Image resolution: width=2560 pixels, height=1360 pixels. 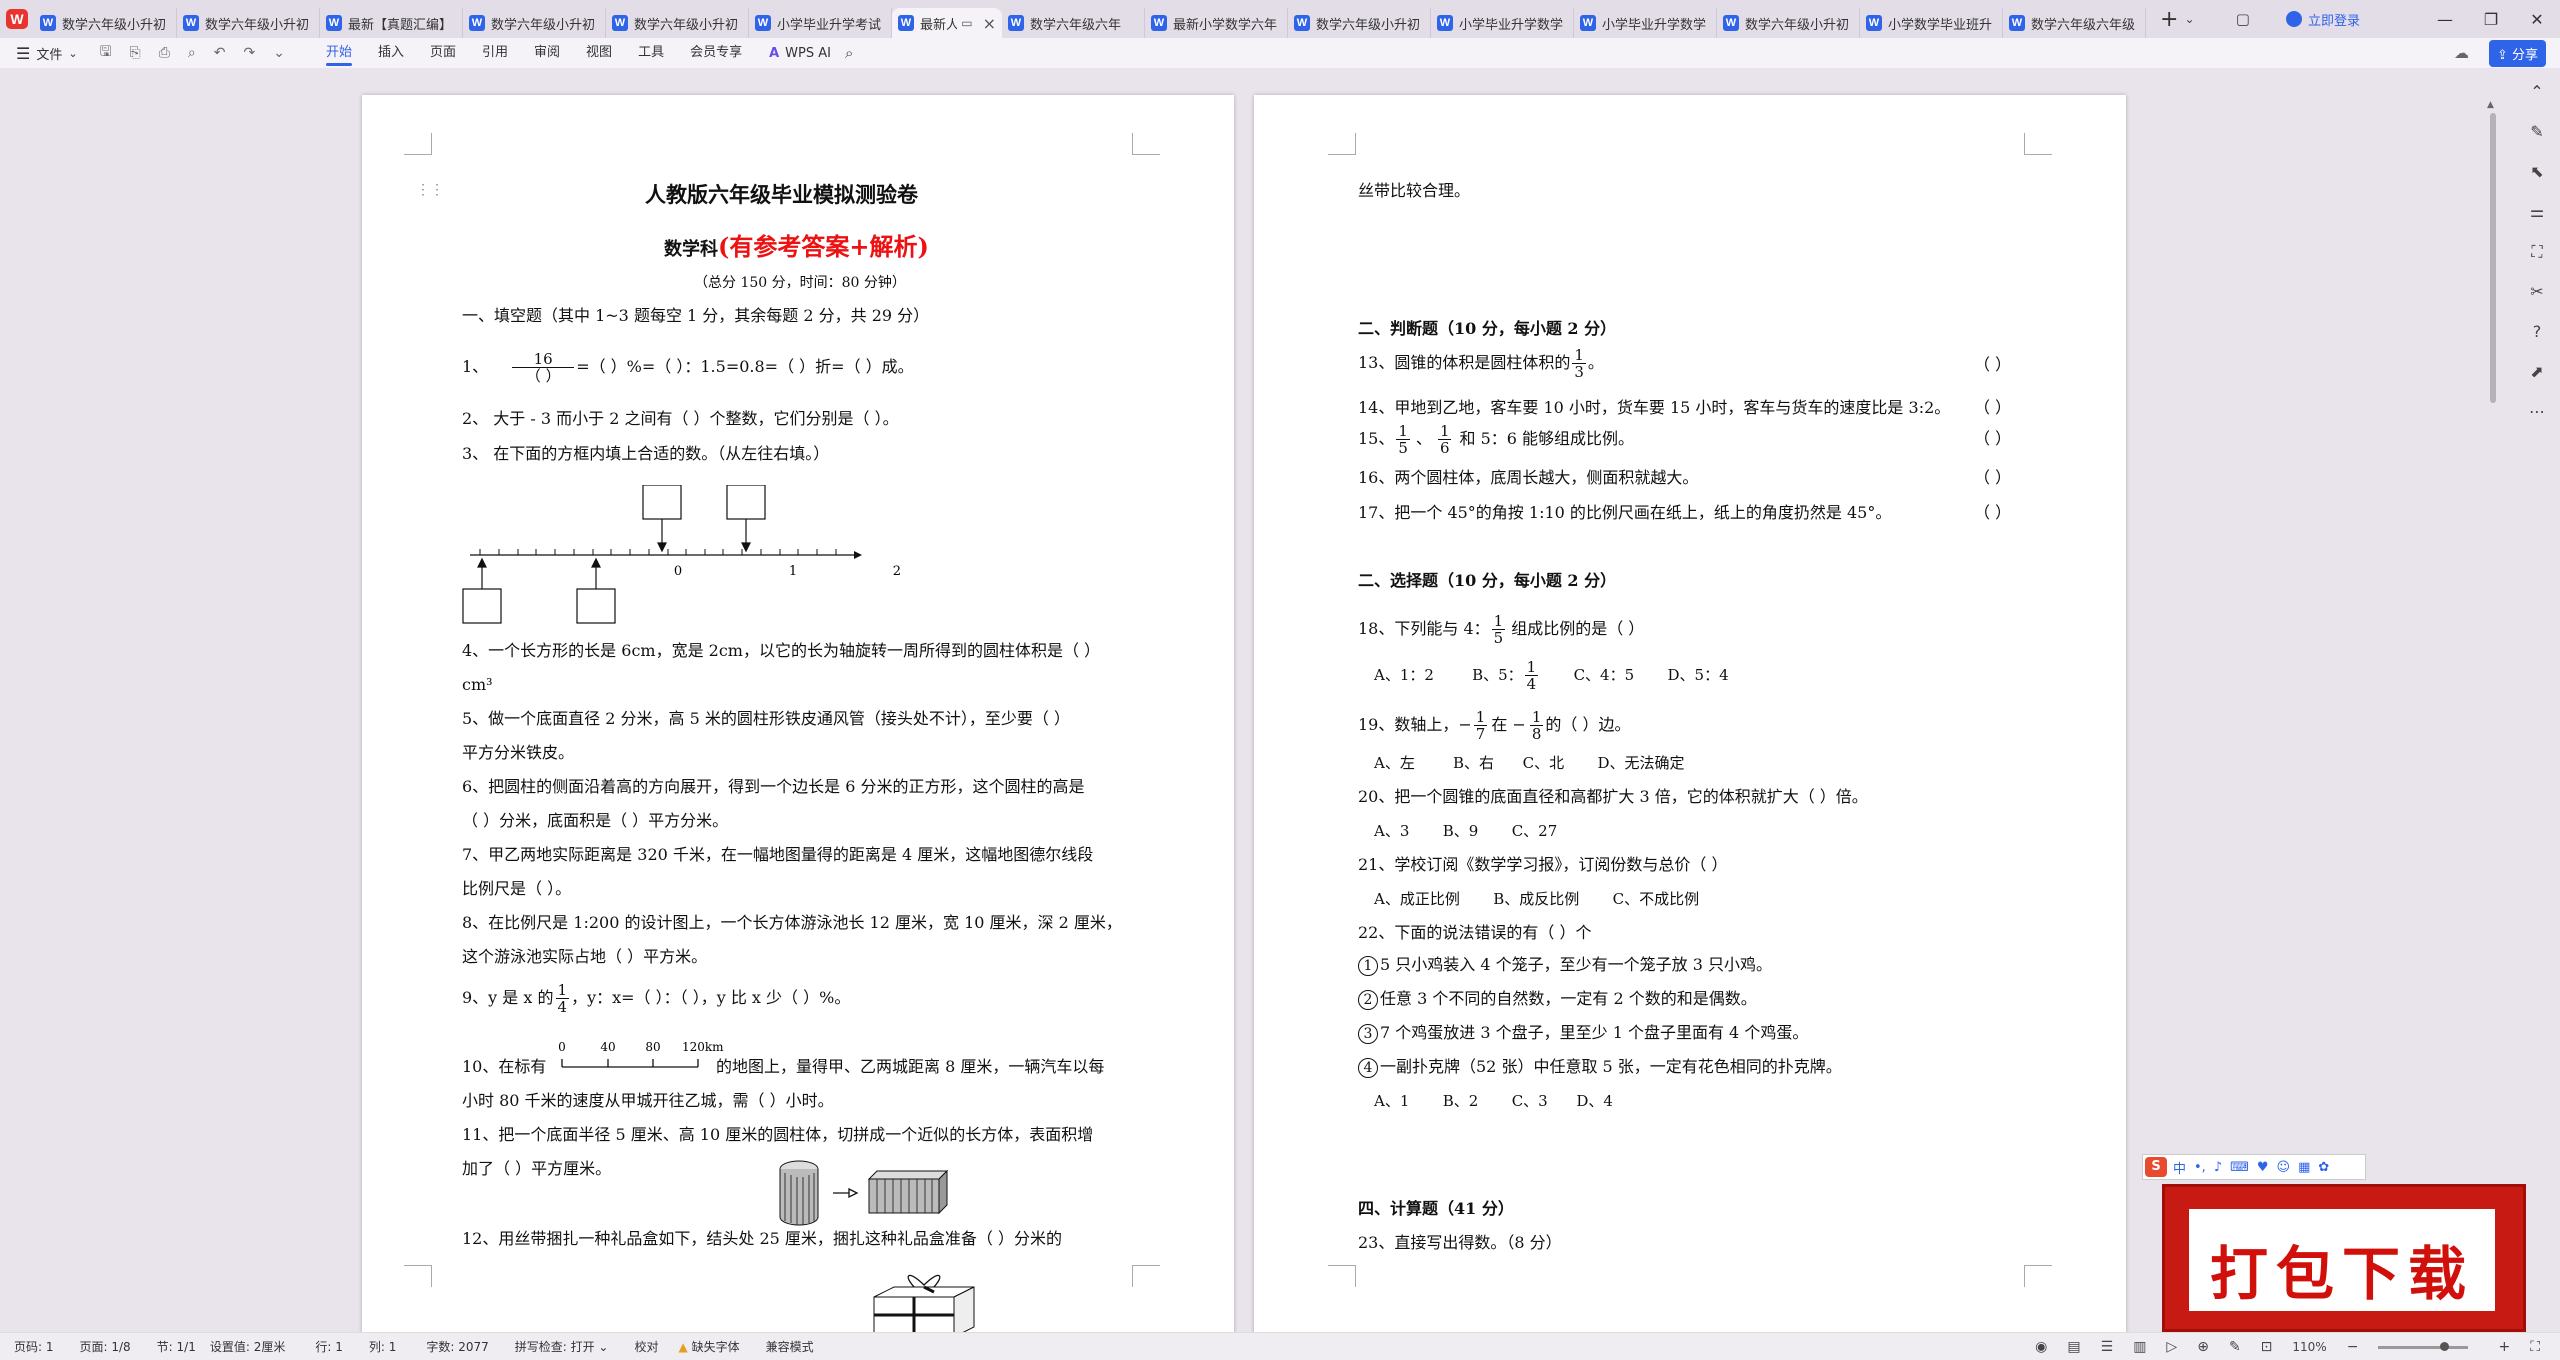 I want to click on status-column: 列: 1, so click(x=383, y=1346).